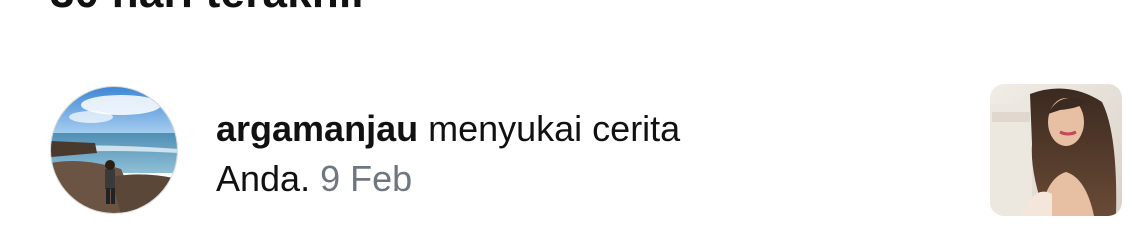 This screenshot has height=250, width=1134. I want to click on username-link: argamanjau, so click(317, 128).